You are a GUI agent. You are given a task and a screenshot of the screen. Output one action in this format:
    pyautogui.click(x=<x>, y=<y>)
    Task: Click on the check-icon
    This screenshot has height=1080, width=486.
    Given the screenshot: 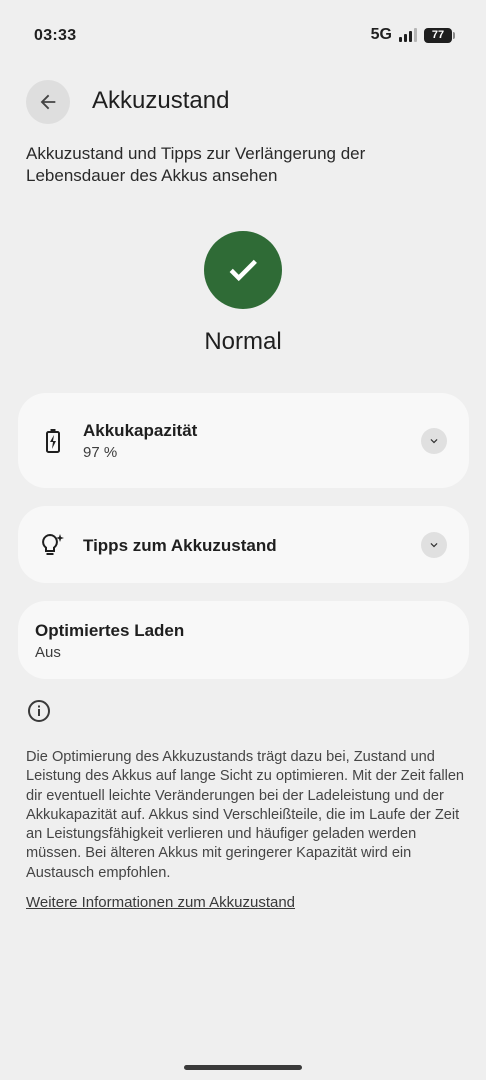 What is the action you would take?
    pyautogui.click(x=243, y=270)
    